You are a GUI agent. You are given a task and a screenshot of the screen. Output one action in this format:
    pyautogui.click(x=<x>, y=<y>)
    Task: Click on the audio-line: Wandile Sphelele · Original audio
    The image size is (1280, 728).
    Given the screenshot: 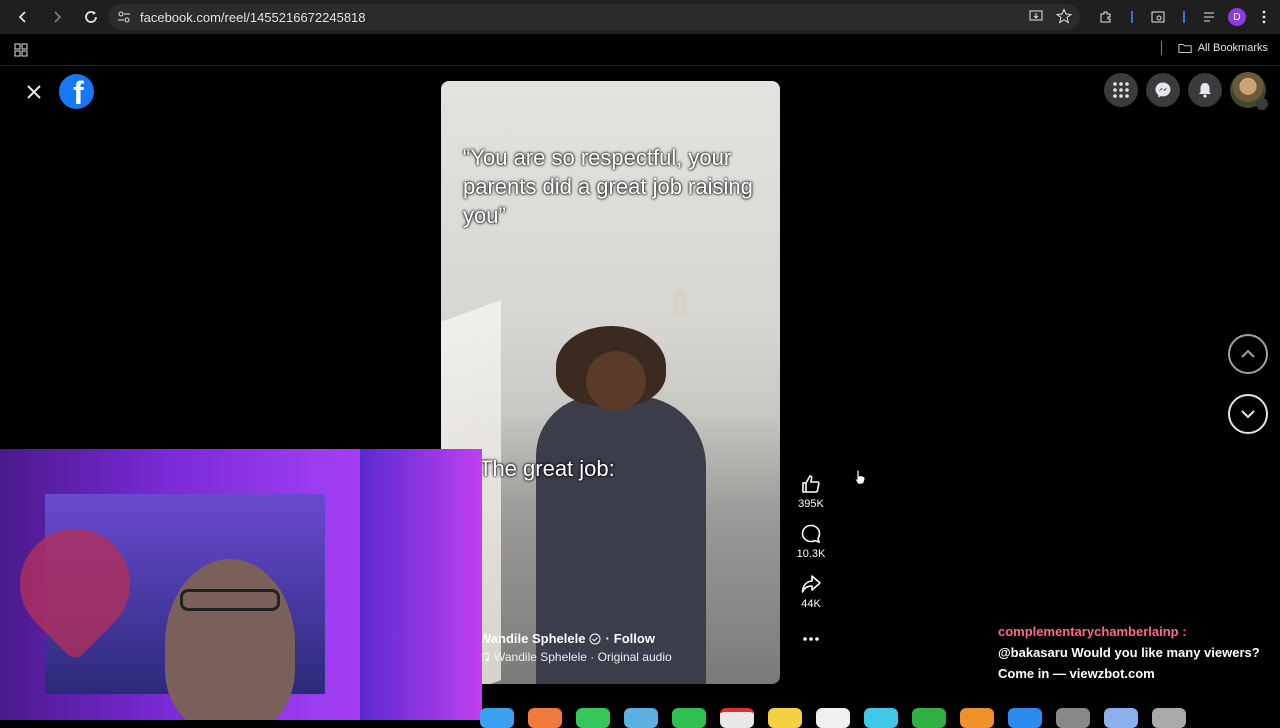 What is the action you would take?
    pyautogui.click(x=624, y=657)
    